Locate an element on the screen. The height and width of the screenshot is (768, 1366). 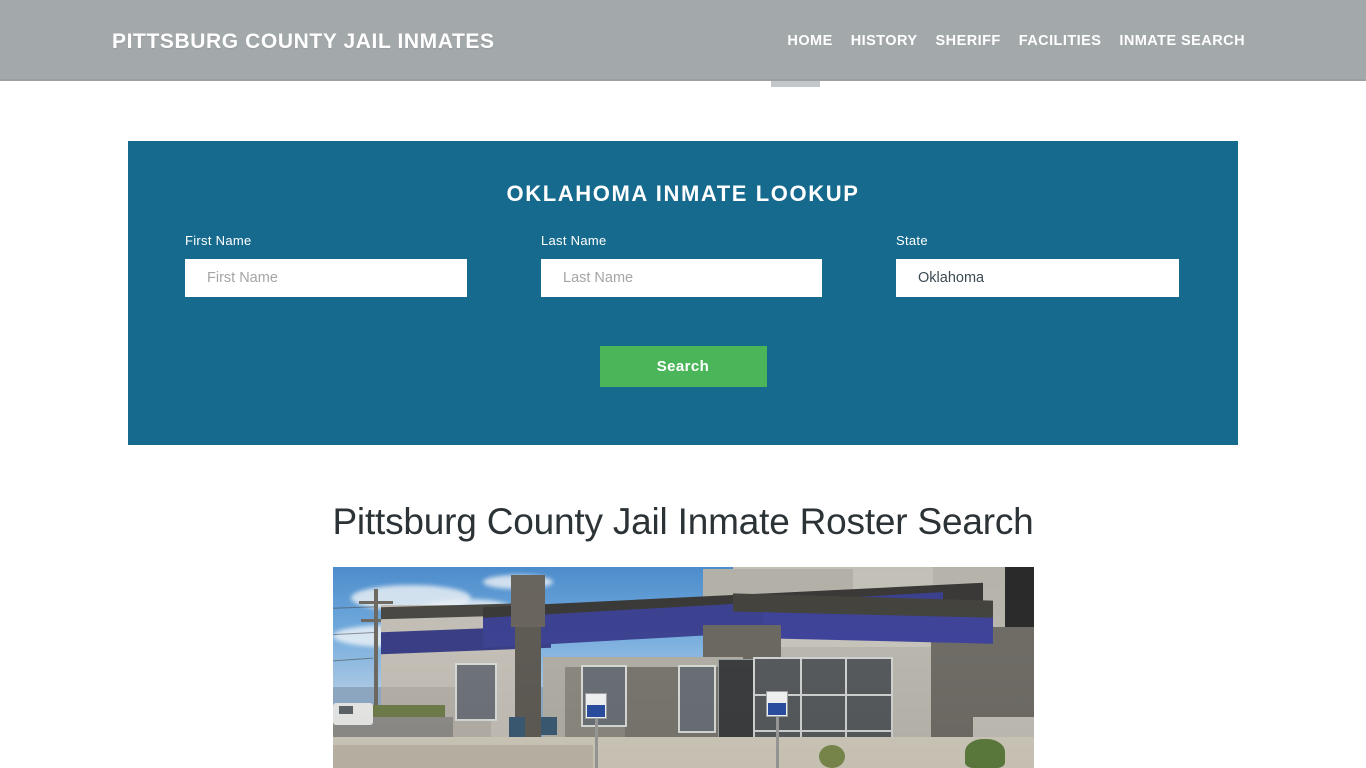
first-name-field-group: First Name is located at coordinates (326, 265).